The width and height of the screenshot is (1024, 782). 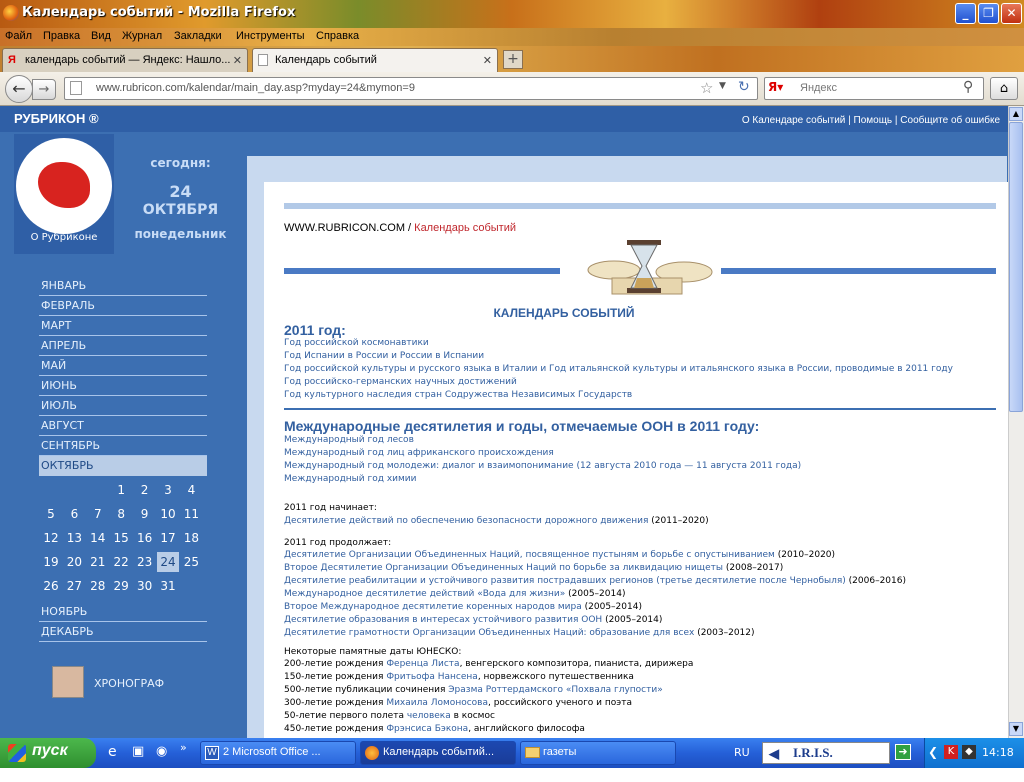 I want to click on iris-toolbar: ◀ I.R.I.S., so click(x=826, y=753).